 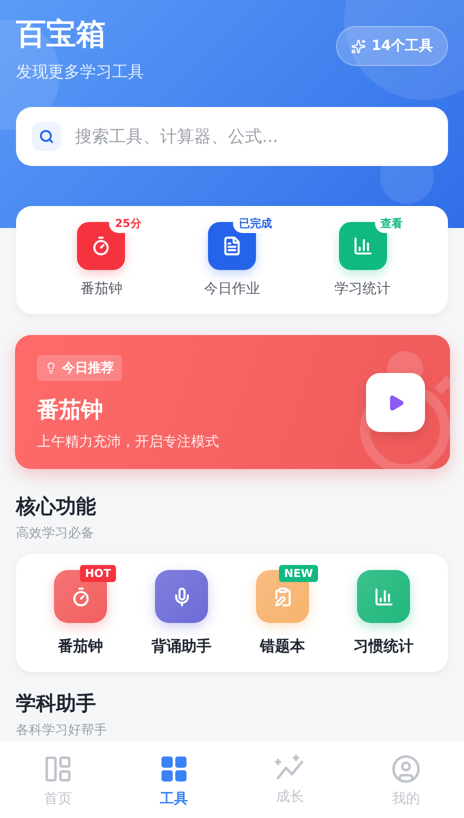 I want to click on chart-icon, so click(x=384, y=596).